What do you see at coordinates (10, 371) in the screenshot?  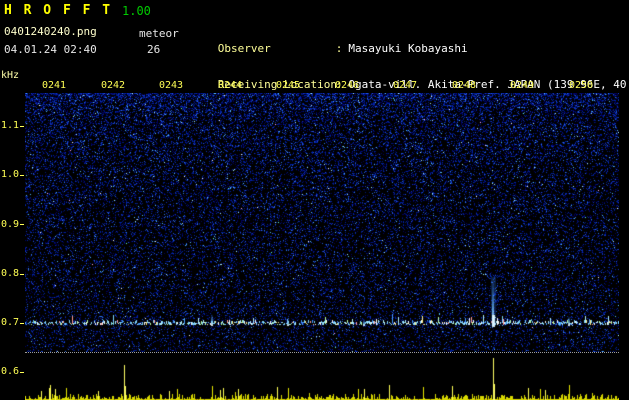 I see `freq-label: 0.6` at bounding box center [10, 371].